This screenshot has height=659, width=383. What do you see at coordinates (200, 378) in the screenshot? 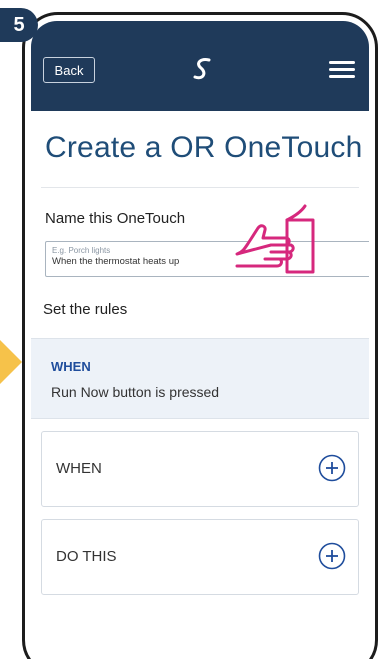
I see `when-condition-block: WHEN Run Now button is pressed` at bounding box center [200, 378].